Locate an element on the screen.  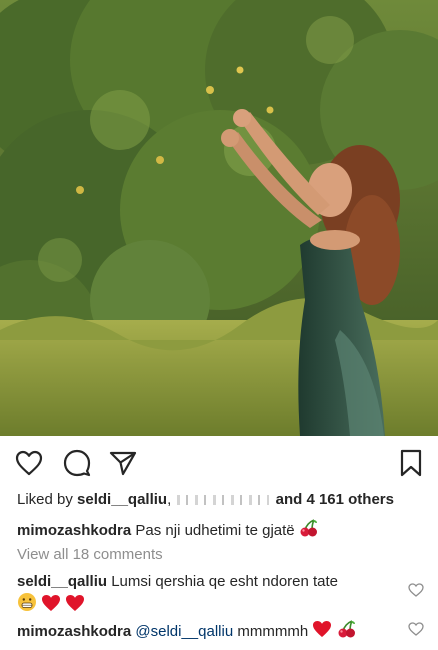
comment-1-like-icon is located at coordinates (416, 590).